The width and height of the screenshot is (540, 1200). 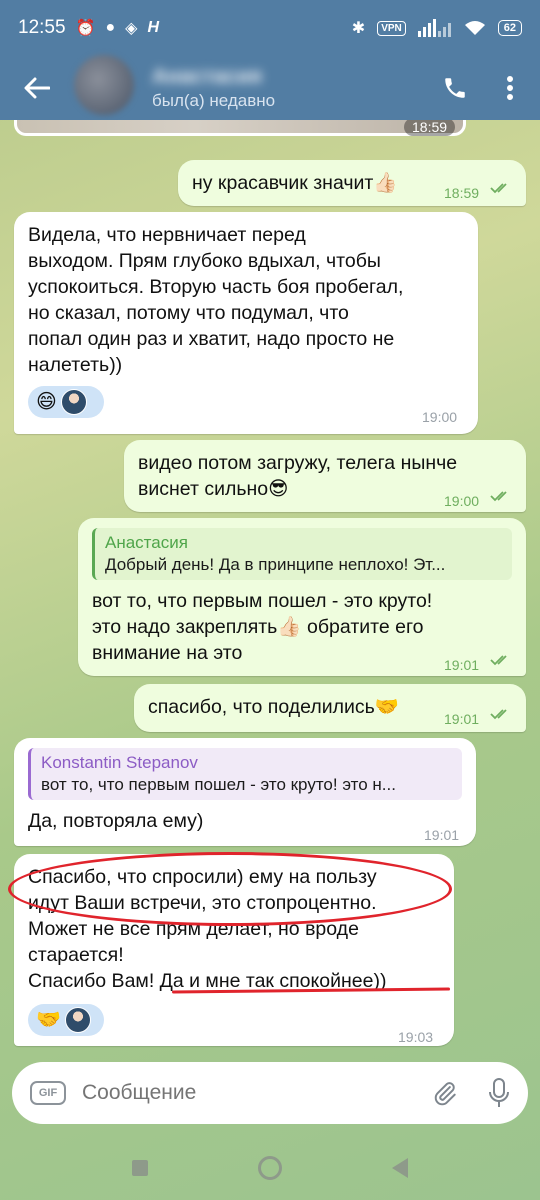 I want to click on message-line: это надо закреплять👍🏻 обратите его, so click(x=258, y=627).